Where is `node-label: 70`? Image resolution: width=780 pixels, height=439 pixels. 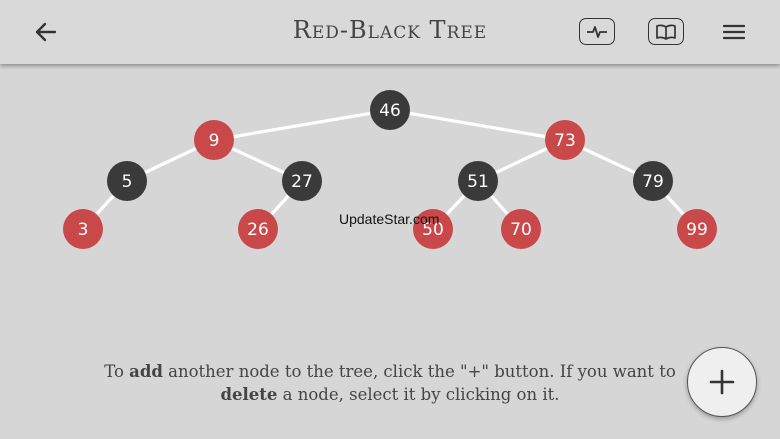
node-label: 70 is located at coordinates (521, 230).